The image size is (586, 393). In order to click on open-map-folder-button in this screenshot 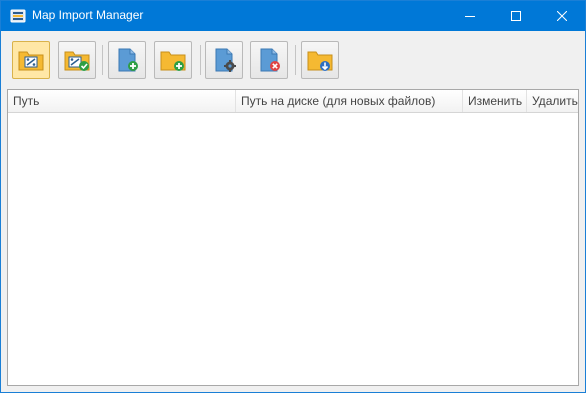, I will do `click(31, 60)`.